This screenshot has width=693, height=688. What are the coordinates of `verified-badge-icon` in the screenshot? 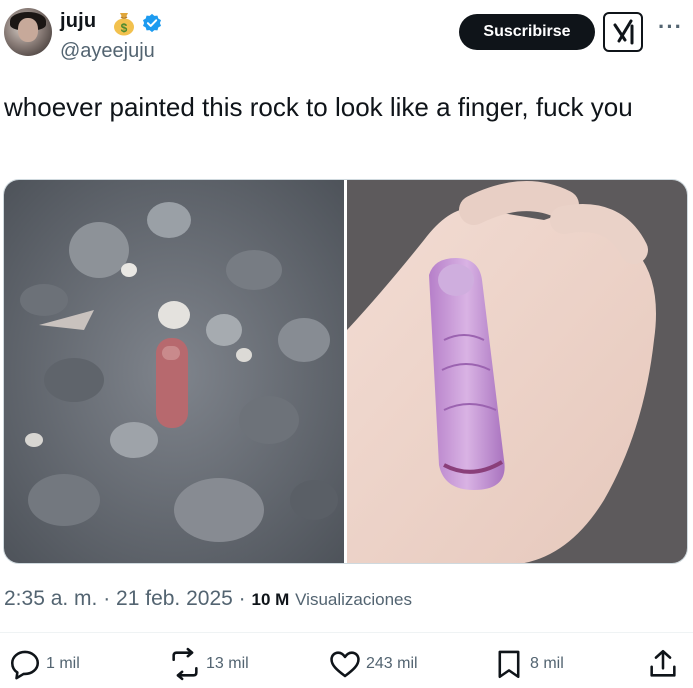 It's located at (152, 23).